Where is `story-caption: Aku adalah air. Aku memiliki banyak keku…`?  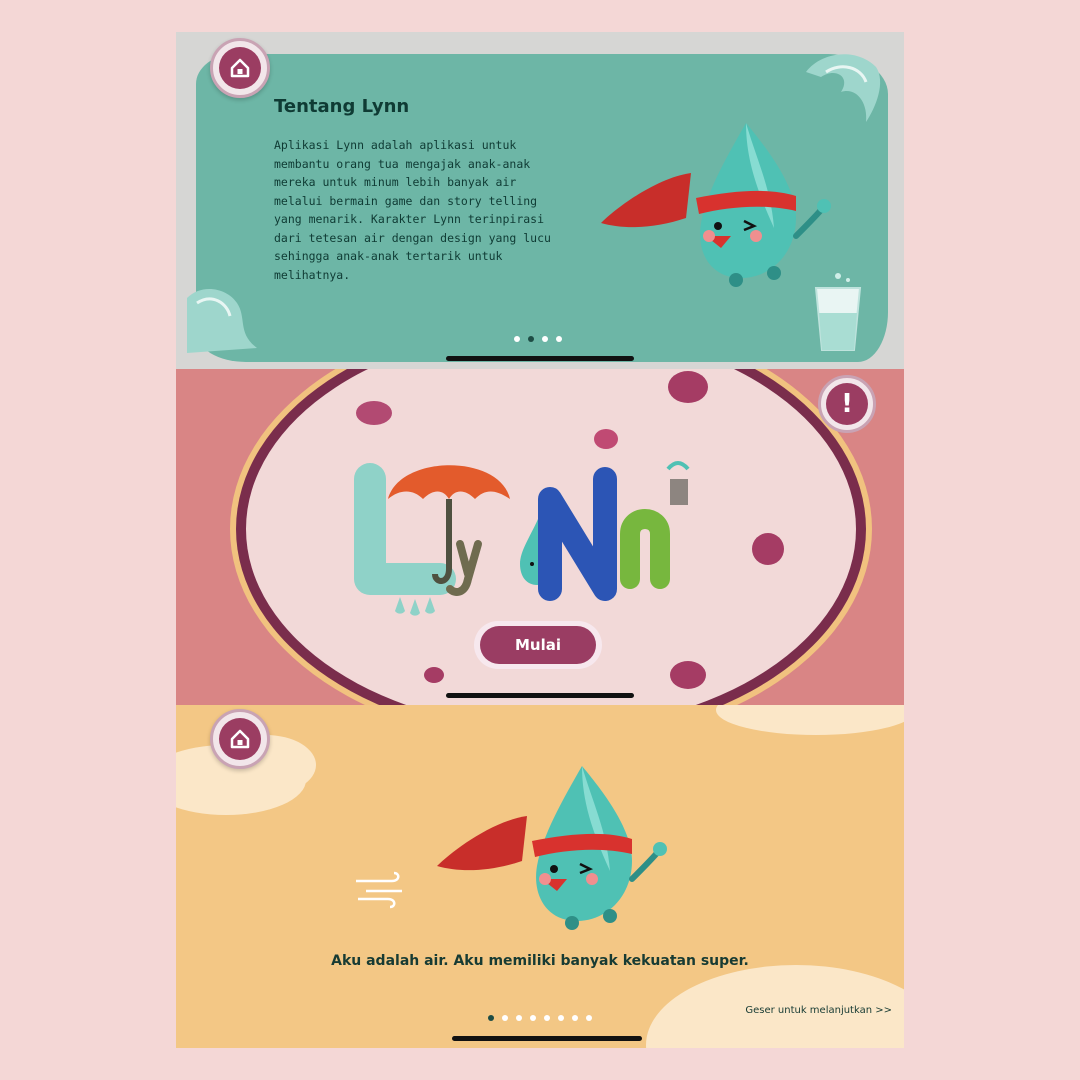 story-caption: Aku adalah air. Aku memiliki banyak keku… is located at coordinates (540, 961).